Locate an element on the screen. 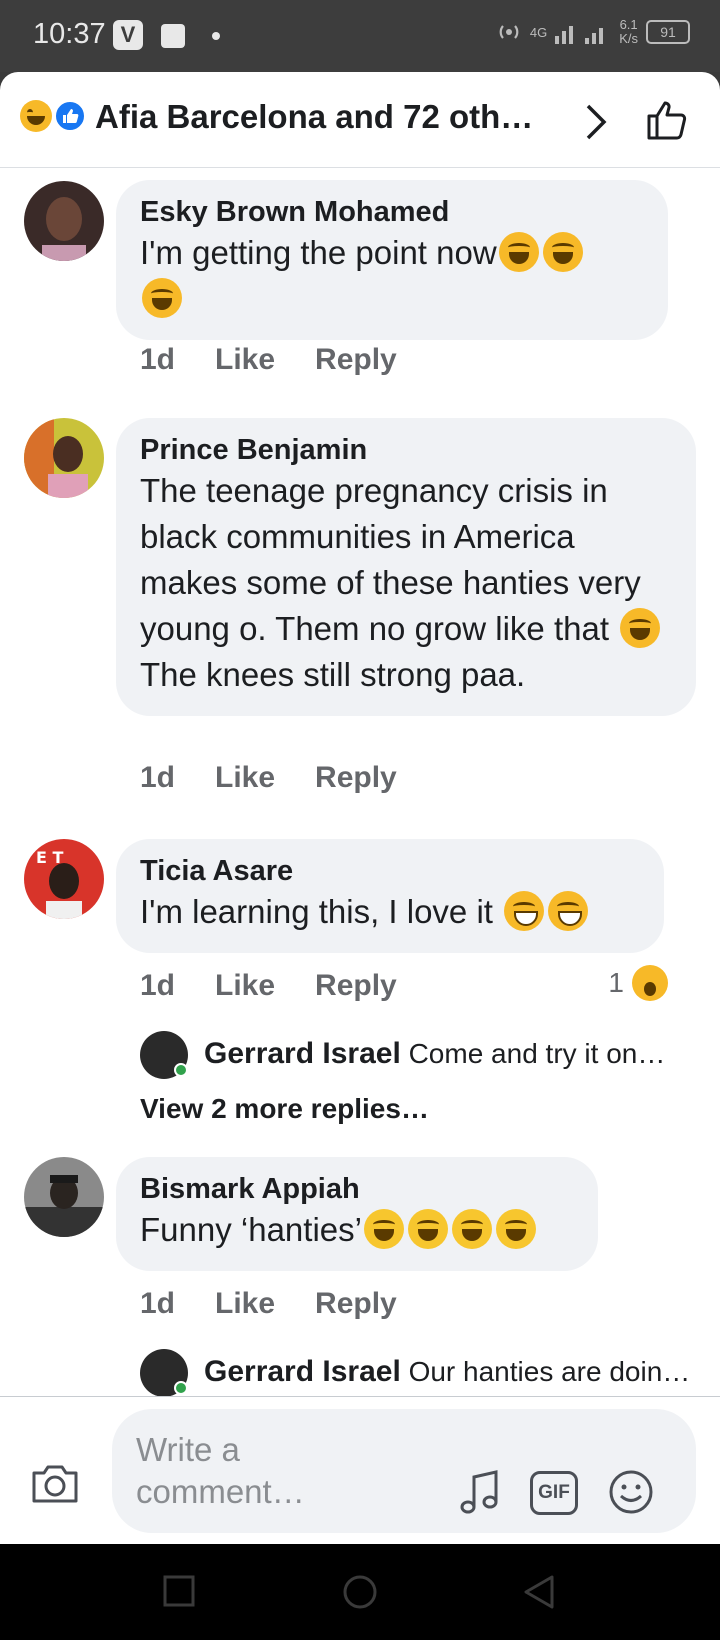  signal-icon is located at coordinates (579, 35).